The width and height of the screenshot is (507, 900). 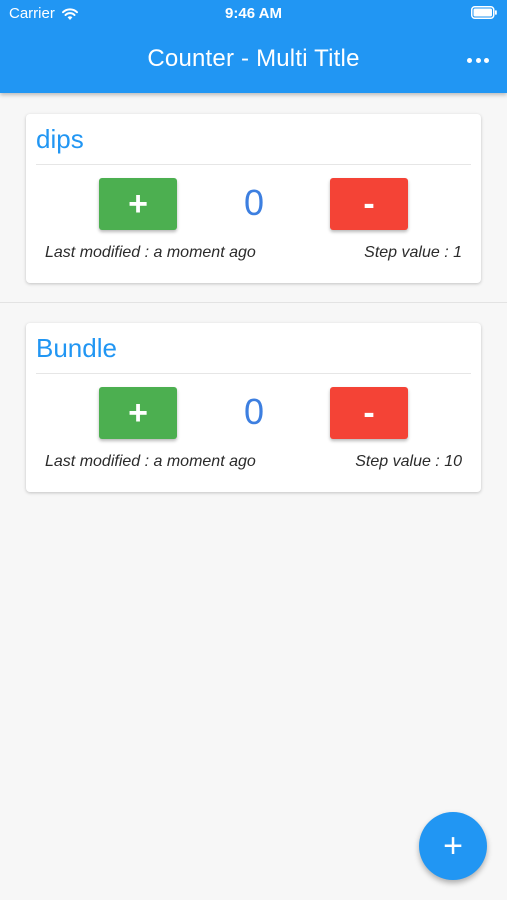 What do you see at coordinates (413, 252) in the screenshot?
I see `step-value-label: Step value : 1` at bounding box center [413, 252].